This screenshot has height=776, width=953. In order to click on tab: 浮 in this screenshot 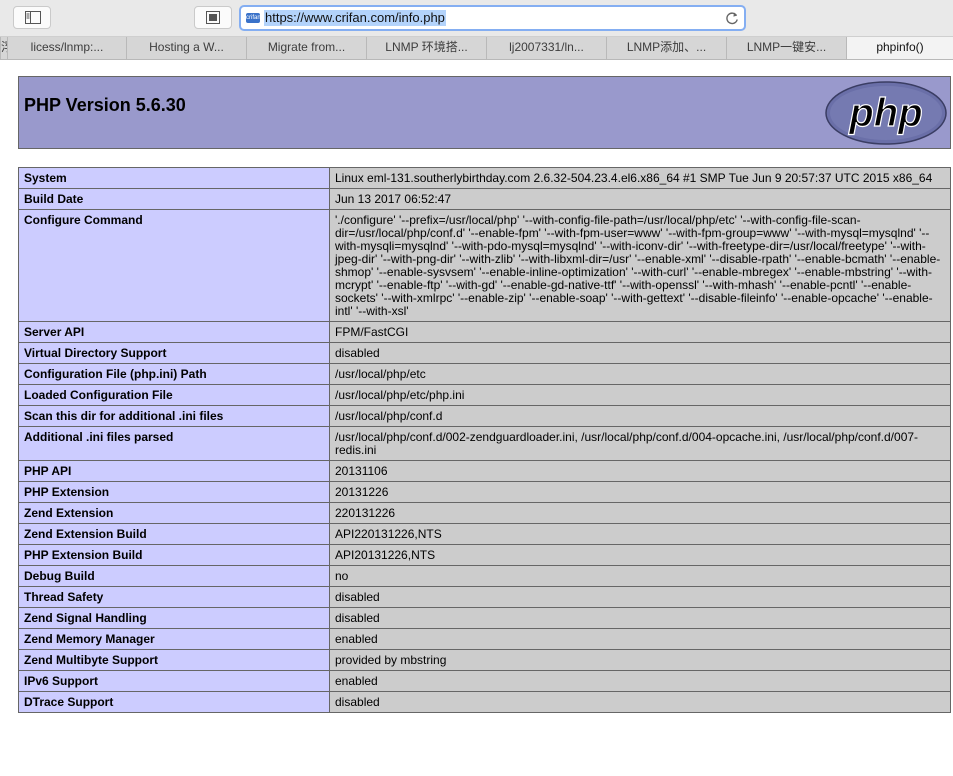, I will do `click(3, 48)`.